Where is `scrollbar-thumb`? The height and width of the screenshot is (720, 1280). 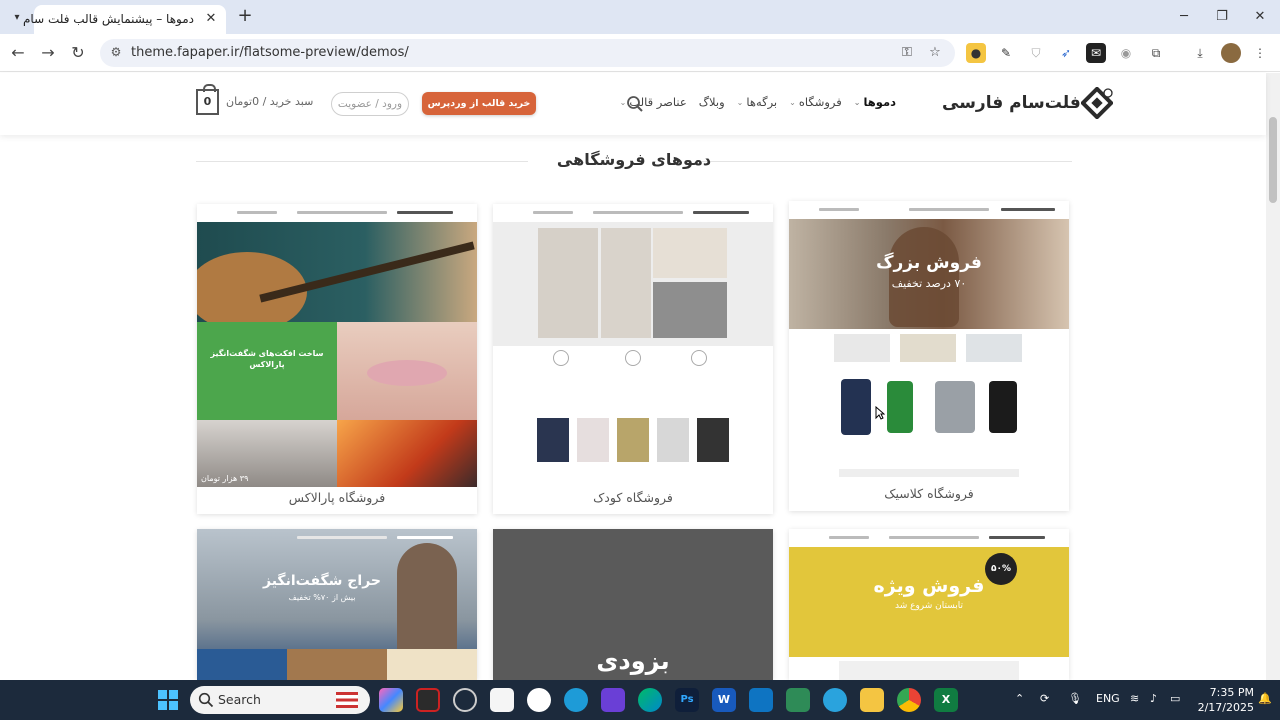
scrollbar-thumb is located at coordinates (1273, 160).